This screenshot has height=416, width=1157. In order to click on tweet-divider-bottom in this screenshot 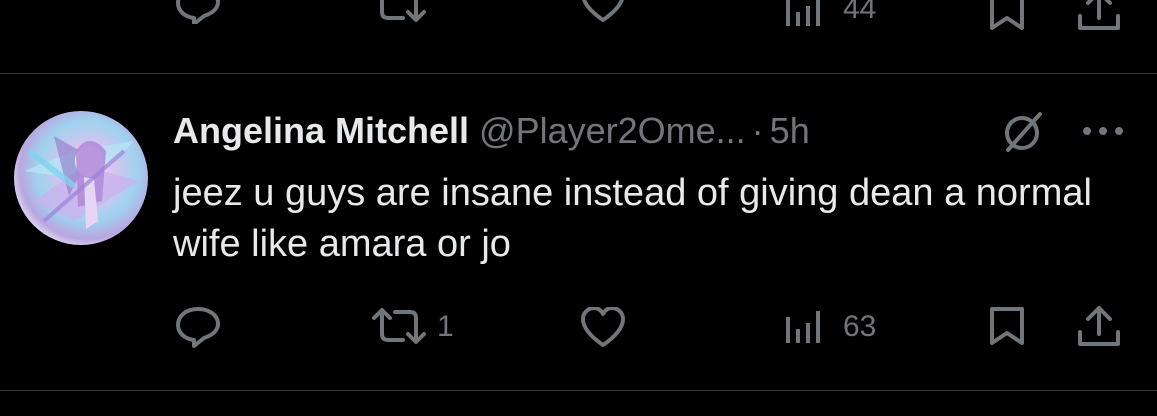, I will do `click(578, 390)`.